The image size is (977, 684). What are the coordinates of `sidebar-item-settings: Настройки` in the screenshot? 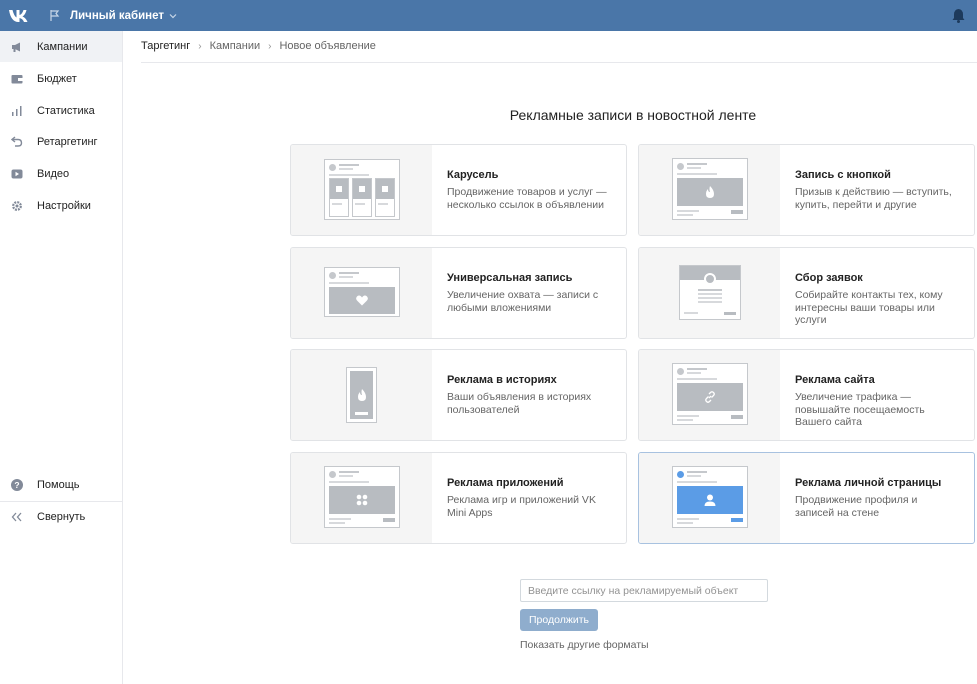 It's located at (61, 205).